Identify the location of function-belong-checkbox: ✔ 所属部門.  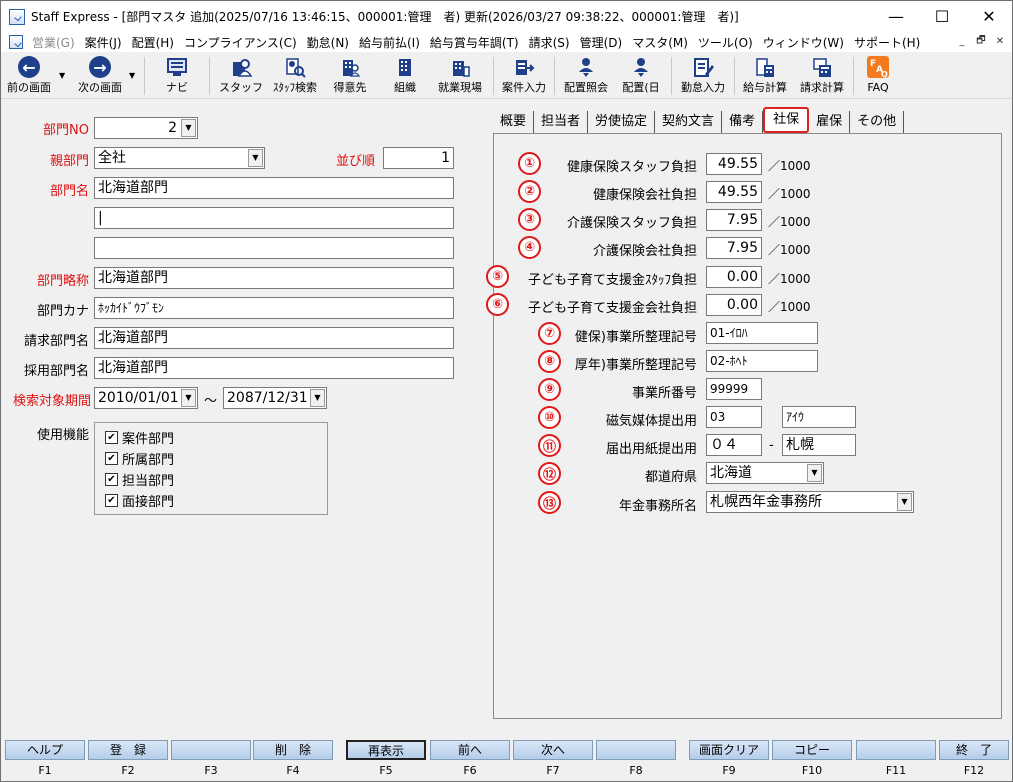
(139, 458).